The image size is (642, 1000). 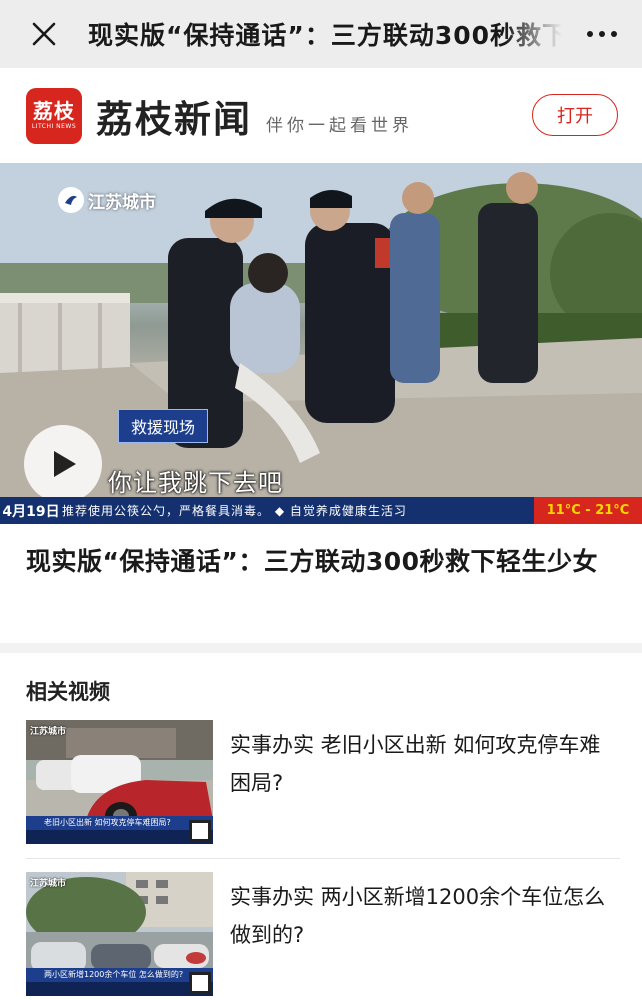 I want to click on close-button, so click(x=44, y=34).